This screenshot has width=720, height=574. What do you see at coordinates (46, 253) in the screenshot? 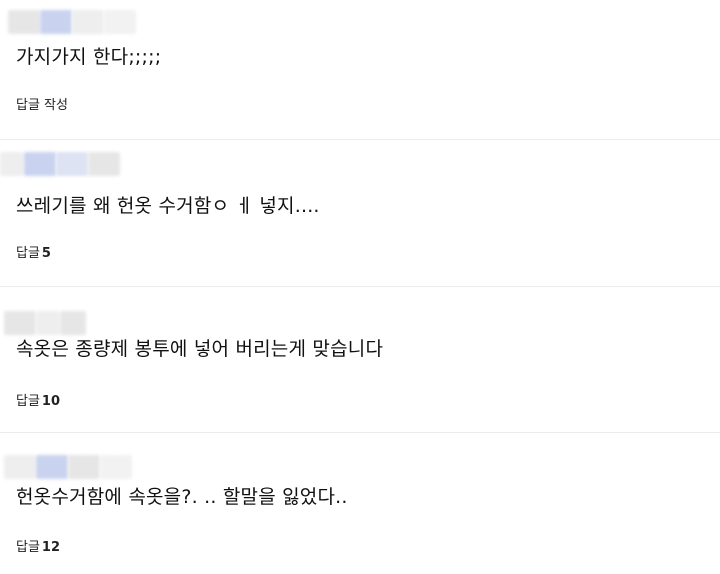
I see `reply-count: 5` at bounding box center [46, 253].